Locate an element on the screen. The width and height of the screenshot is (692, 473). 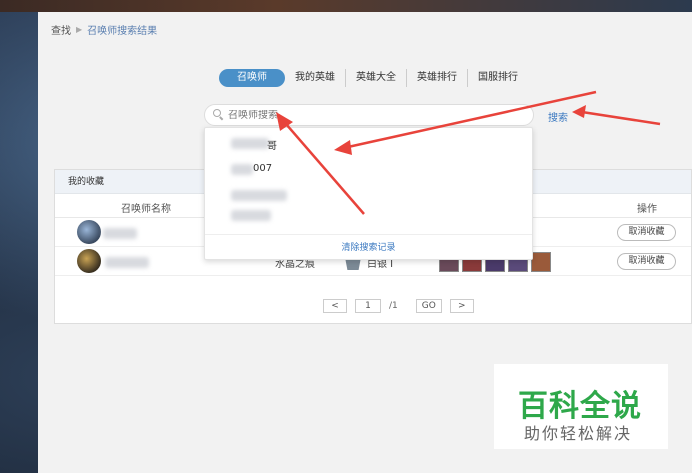
watermark-logo: 百科全说 助你轻松解决 is located at coordinates (581, 406).